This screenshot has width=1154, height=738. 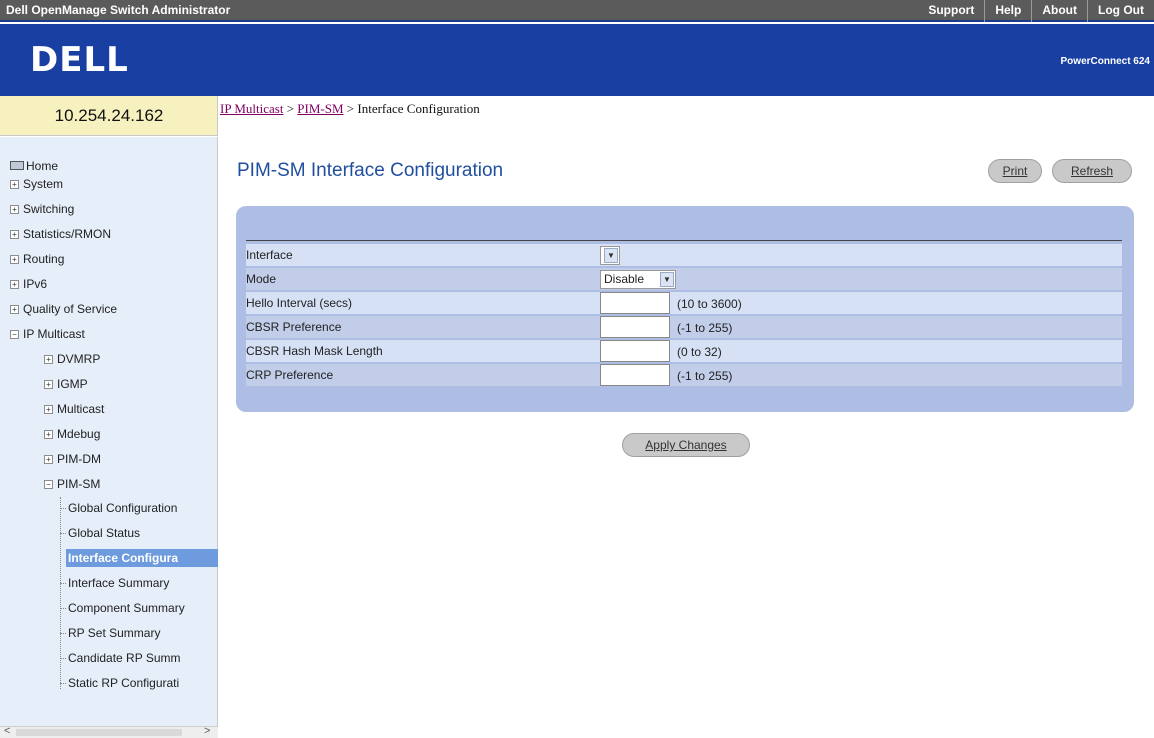 I want to click on tree-item-multicast: + Multicast, so click(x=74, y=409).